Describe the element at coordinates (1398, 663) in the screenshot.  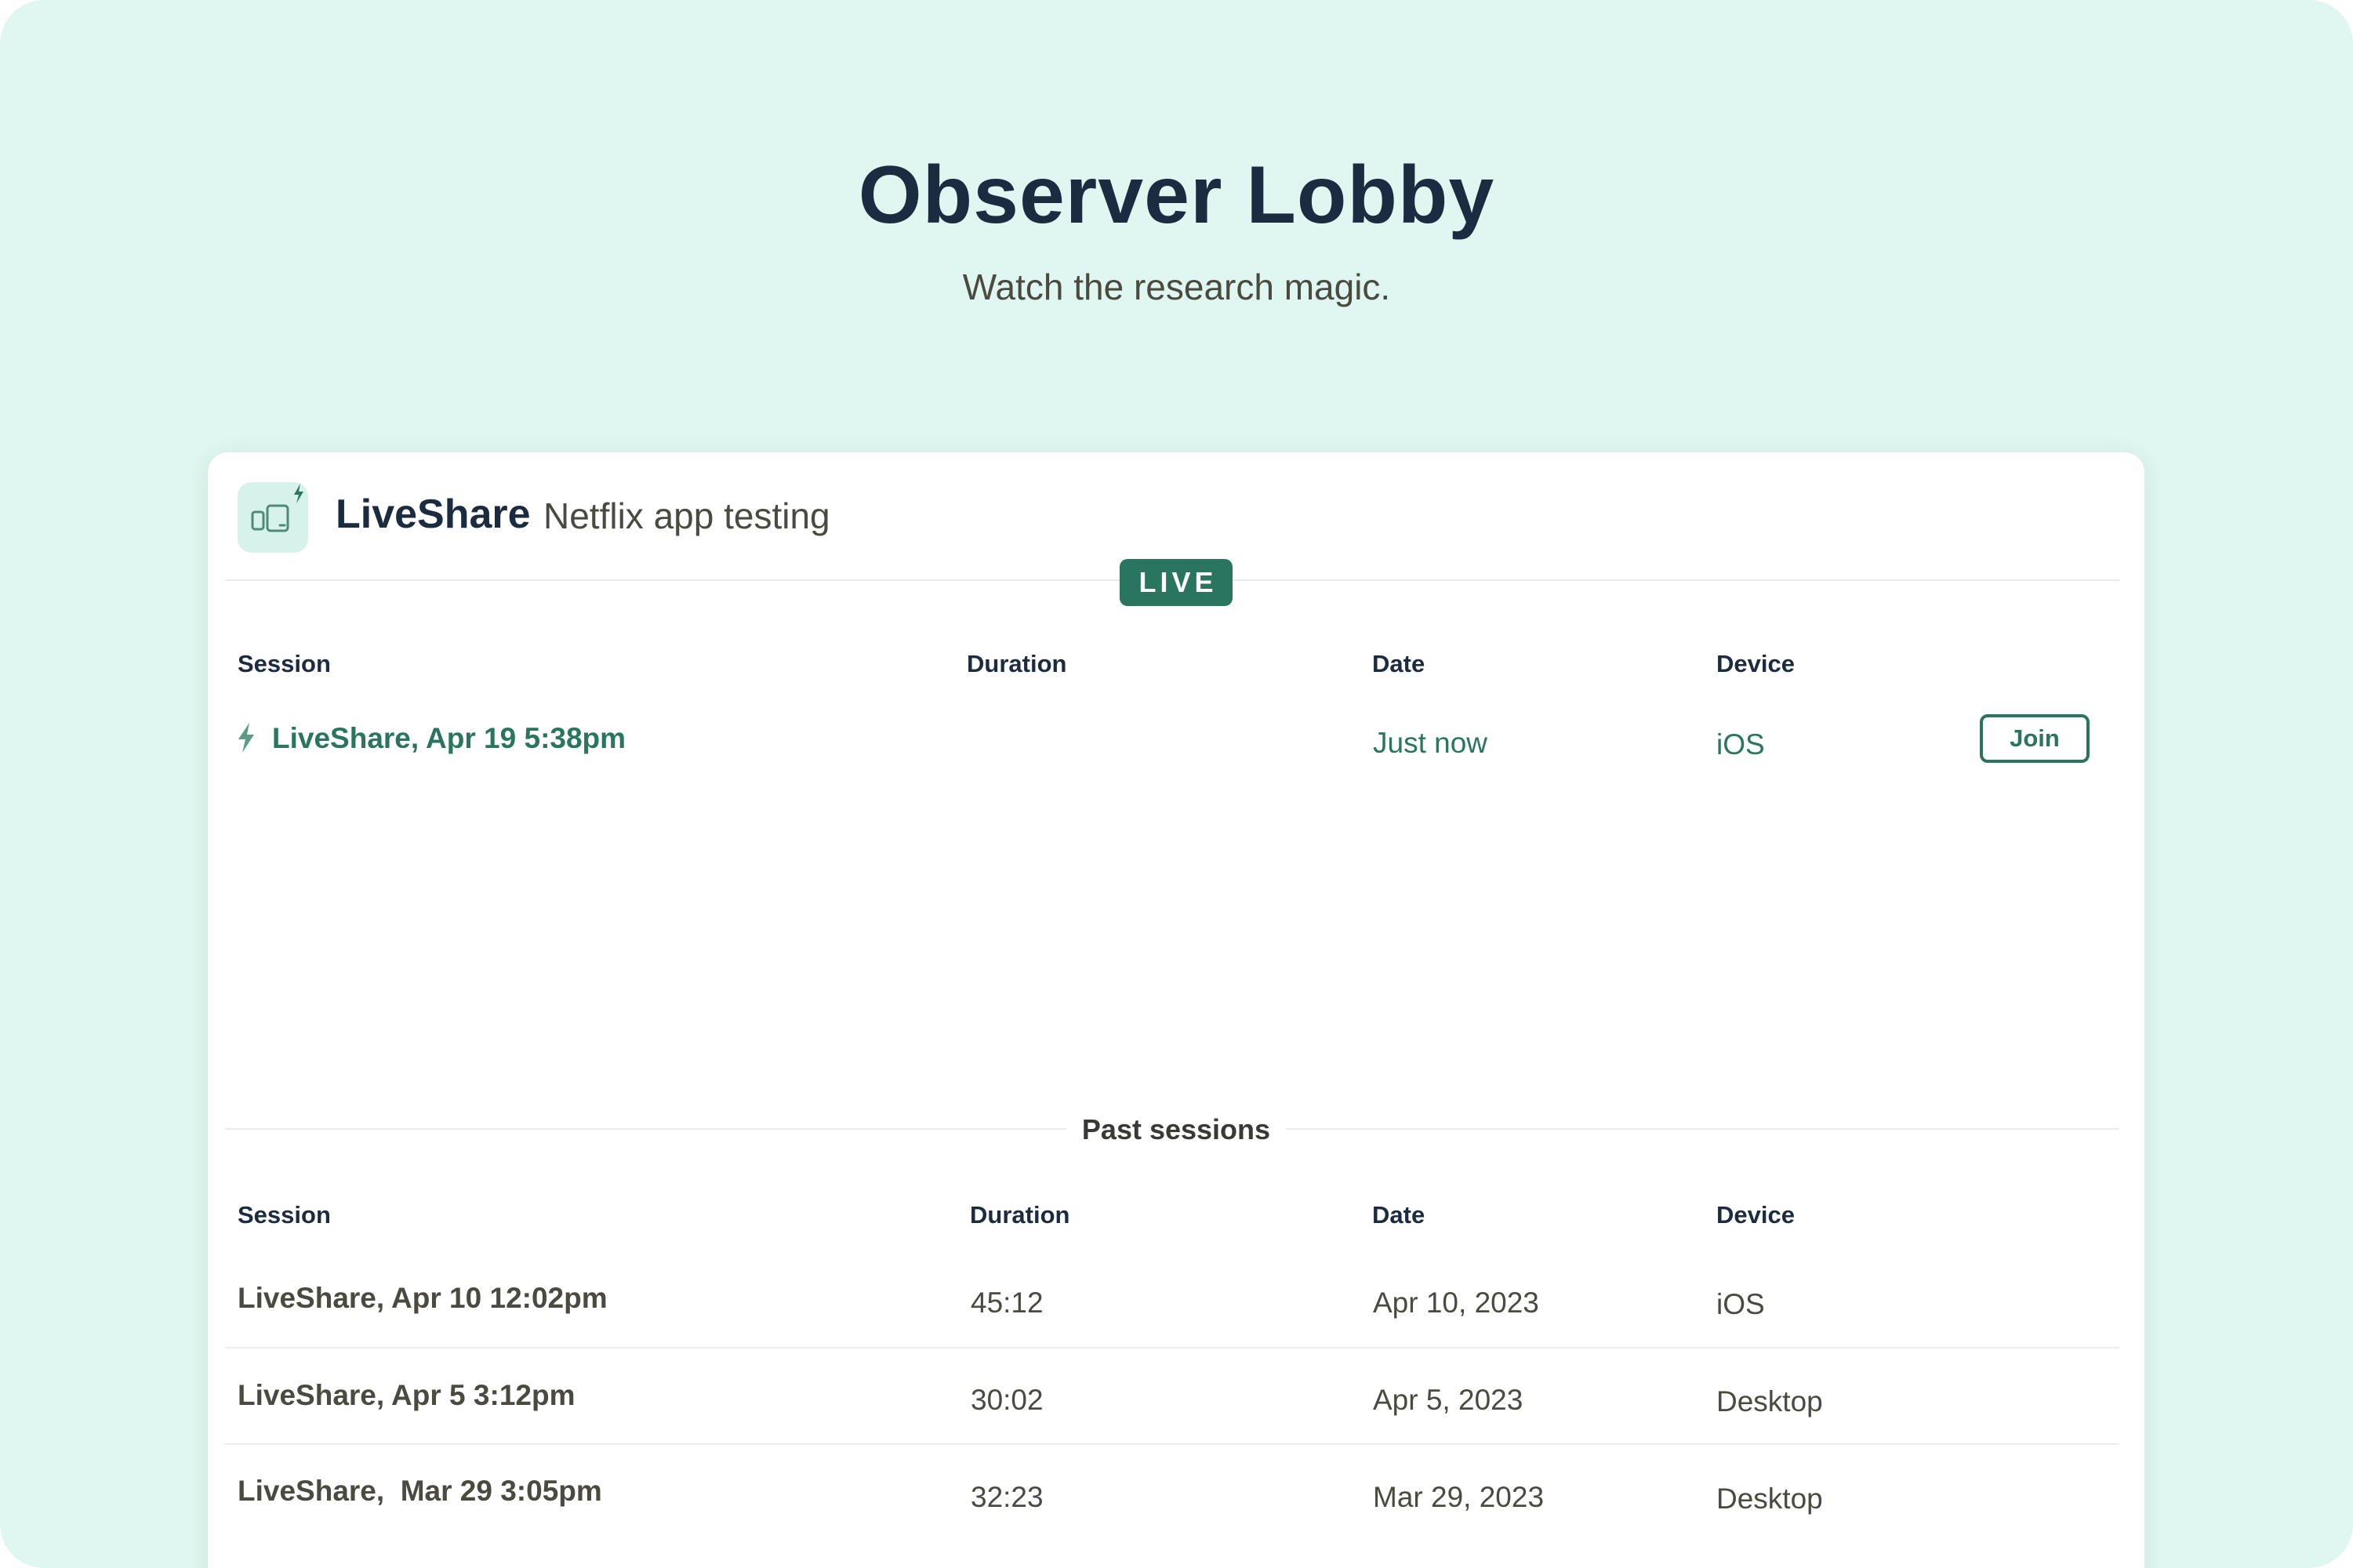
I see `live-col-date: Date` at that location.